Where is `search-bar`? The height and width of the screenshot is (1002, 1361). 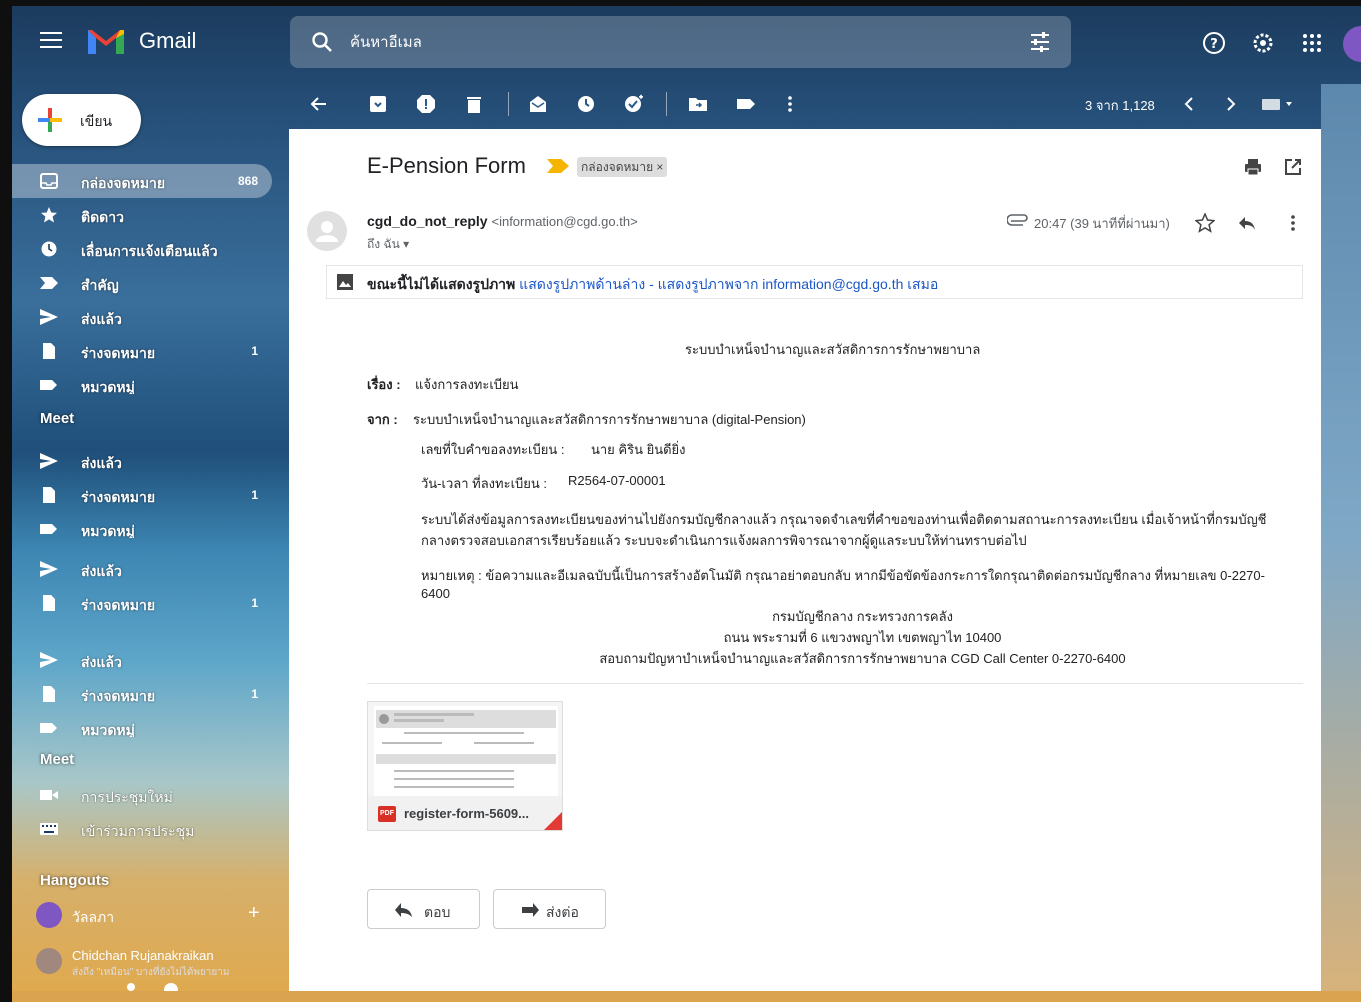
search-bar is located at coordinates (680, 42).